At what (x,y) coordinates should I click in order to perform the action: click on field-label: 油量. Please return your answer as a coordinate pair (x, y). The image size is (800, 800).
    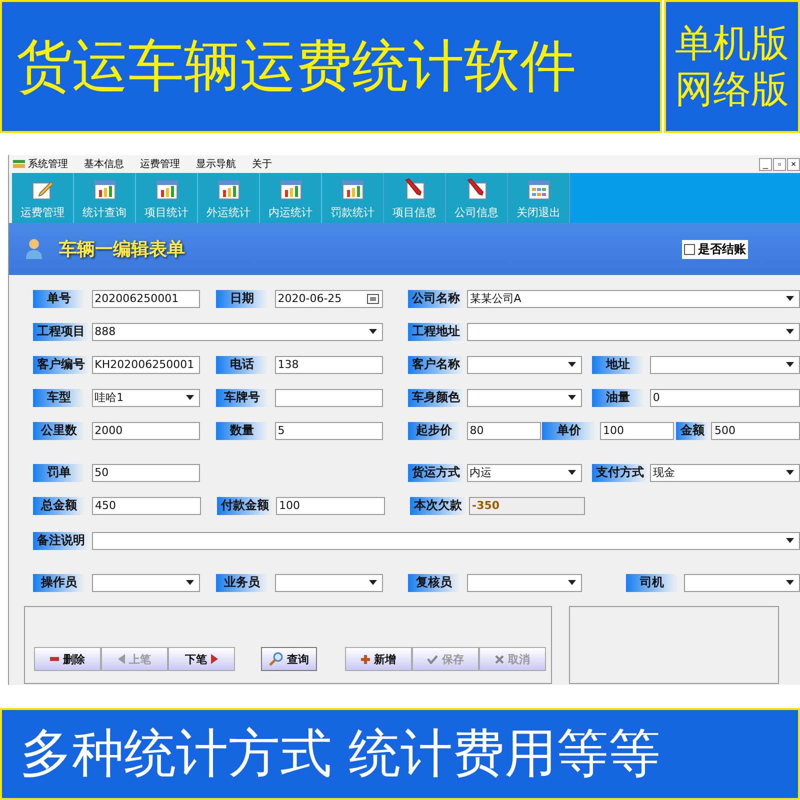
    Looking at the image, I should click on (618, 397).